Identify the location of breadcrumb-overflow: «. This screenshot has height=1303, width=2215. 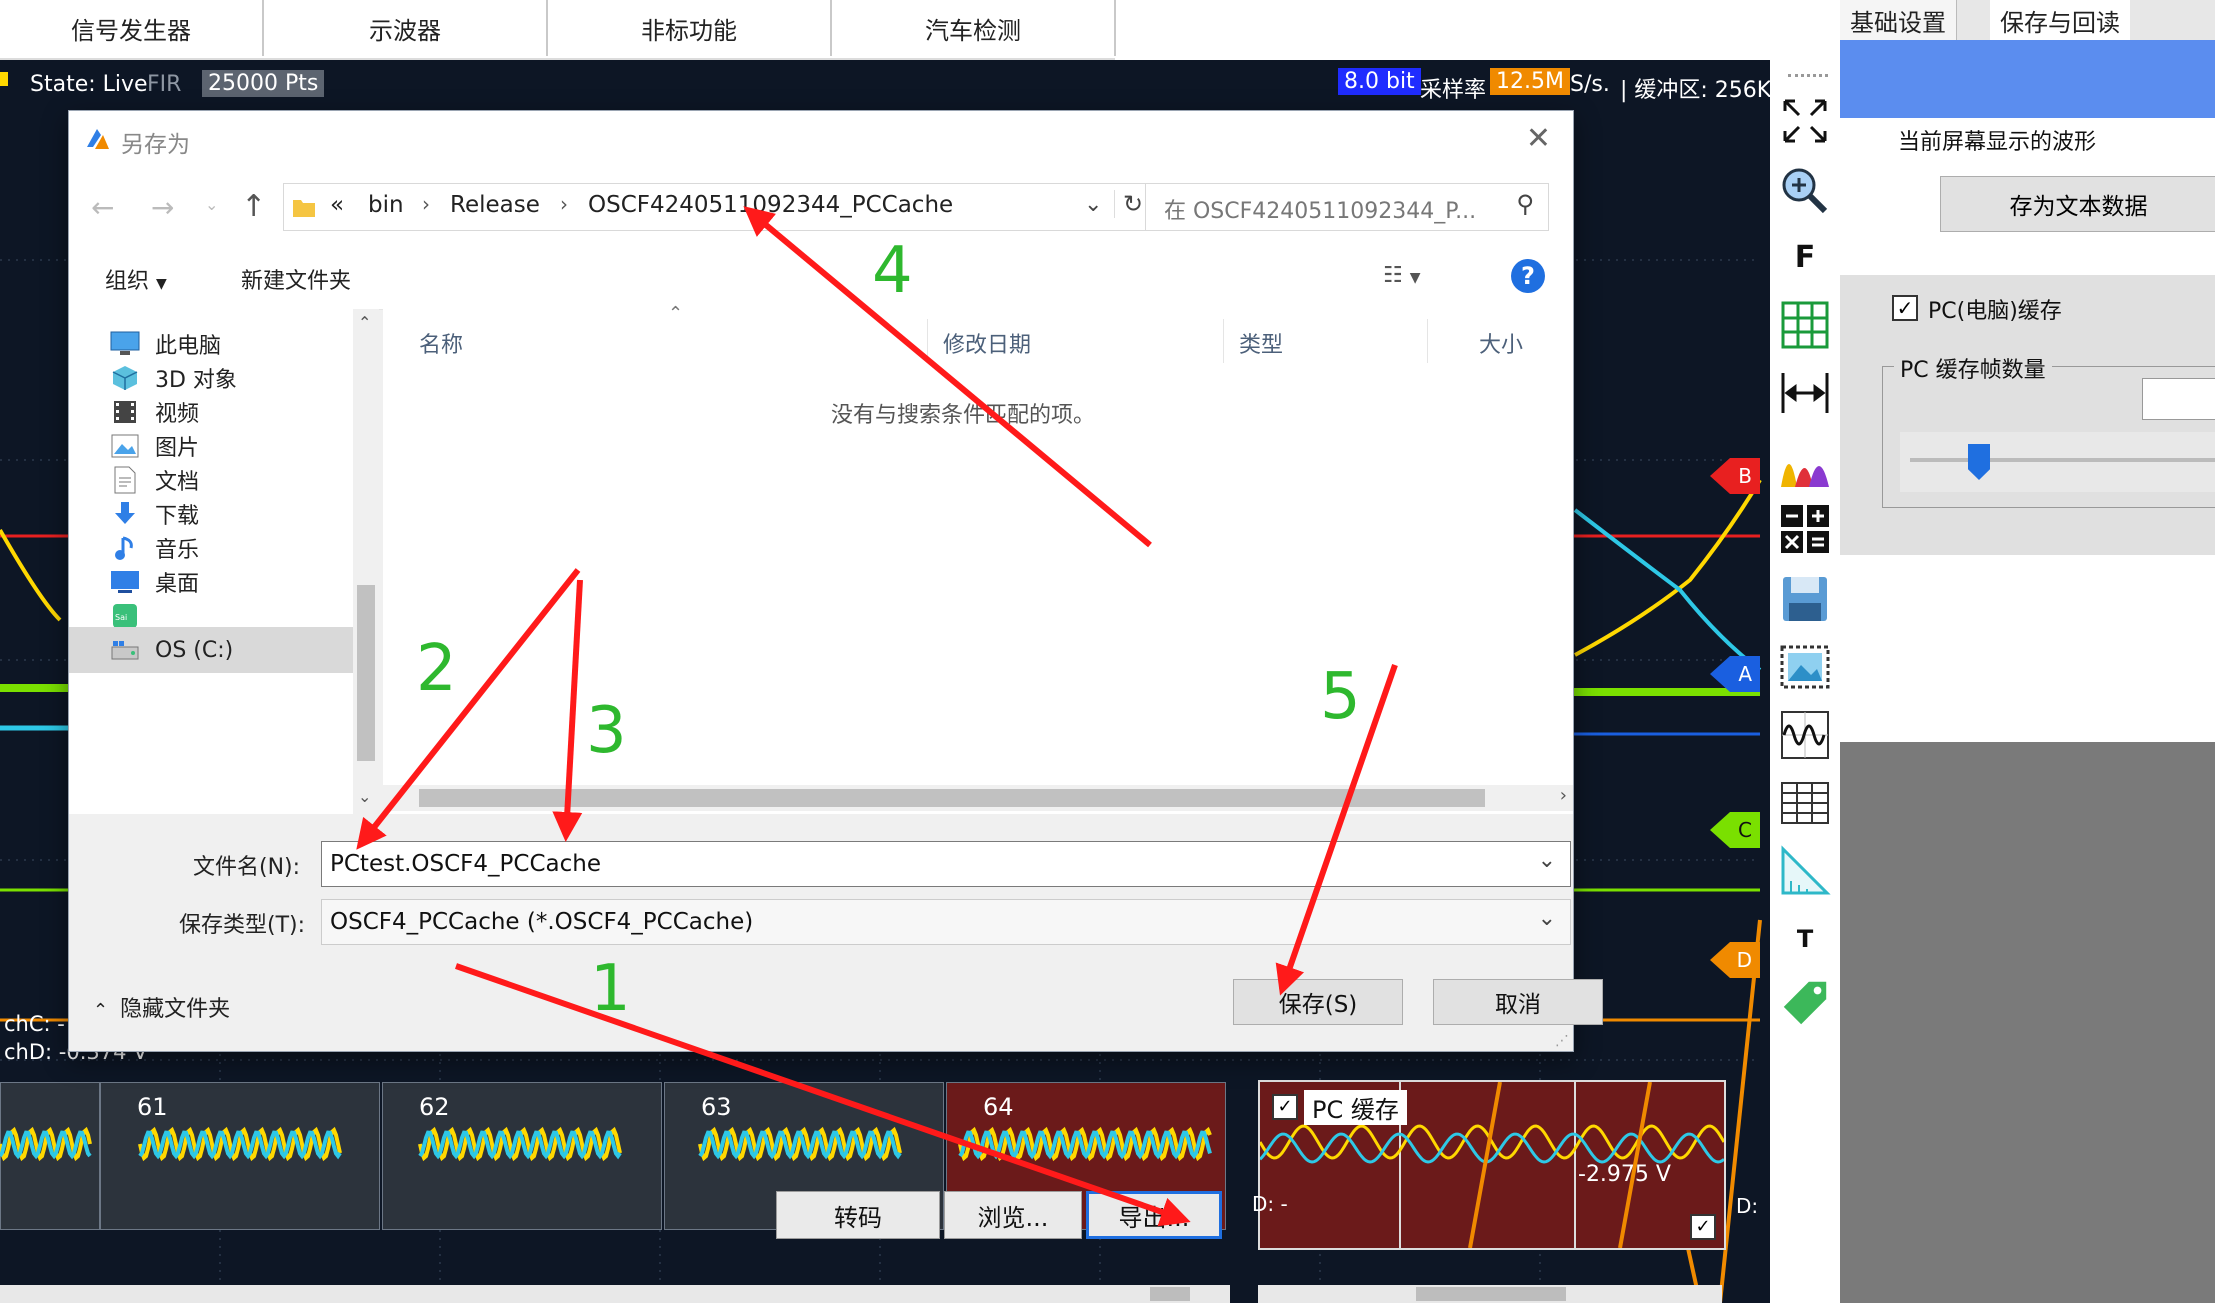
(337, 205).